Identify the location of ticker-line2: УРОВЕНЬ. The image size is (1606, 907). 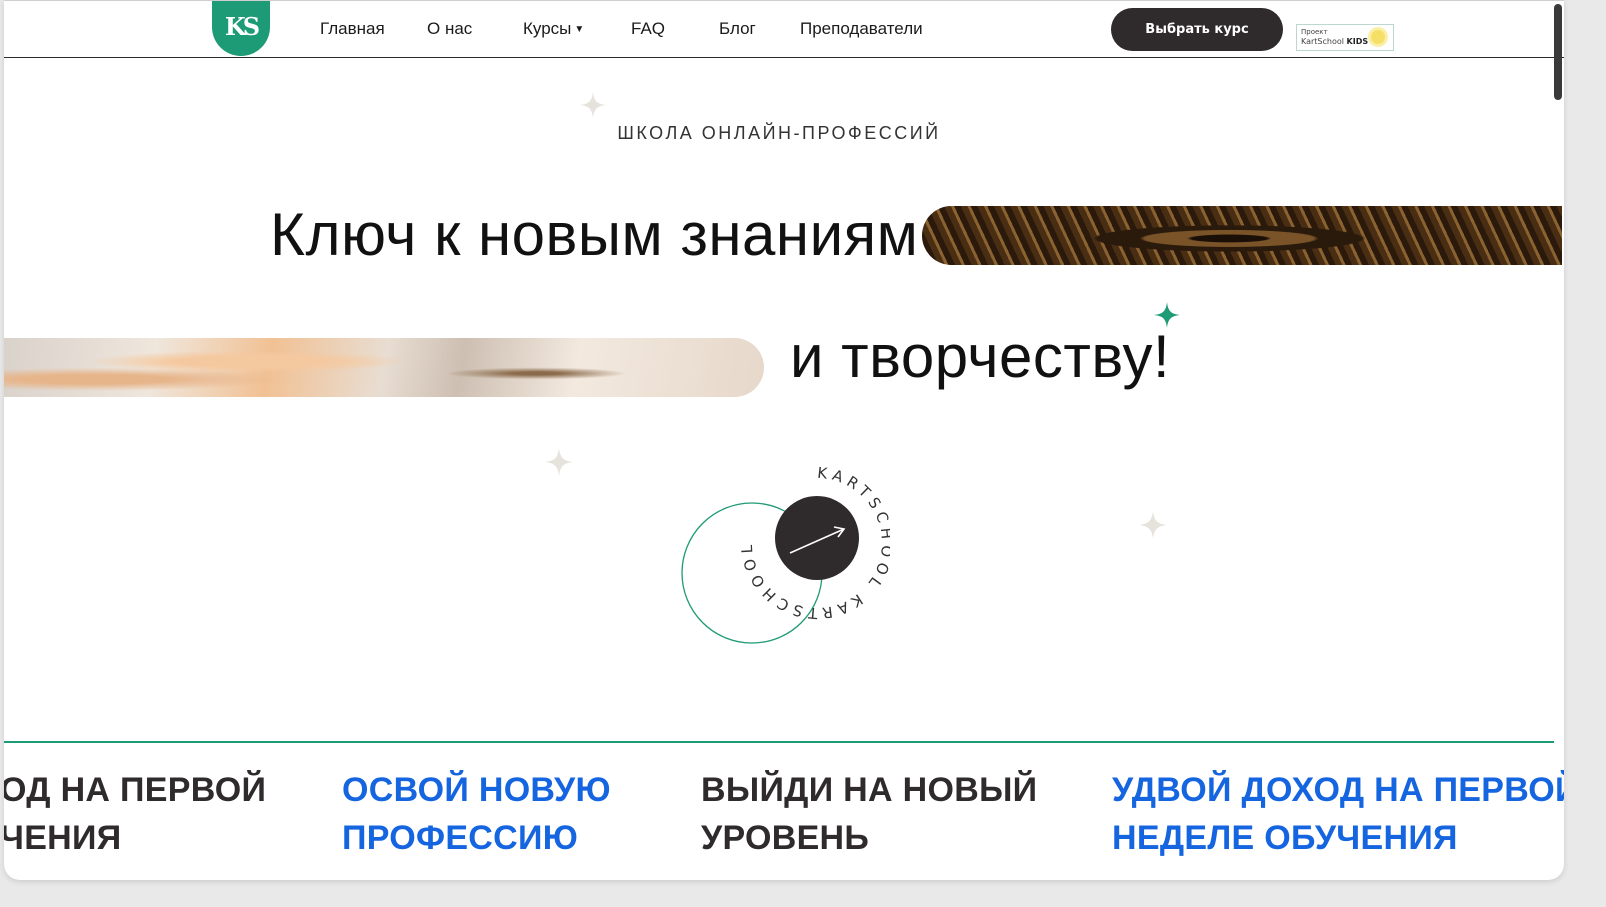
(785, 838).